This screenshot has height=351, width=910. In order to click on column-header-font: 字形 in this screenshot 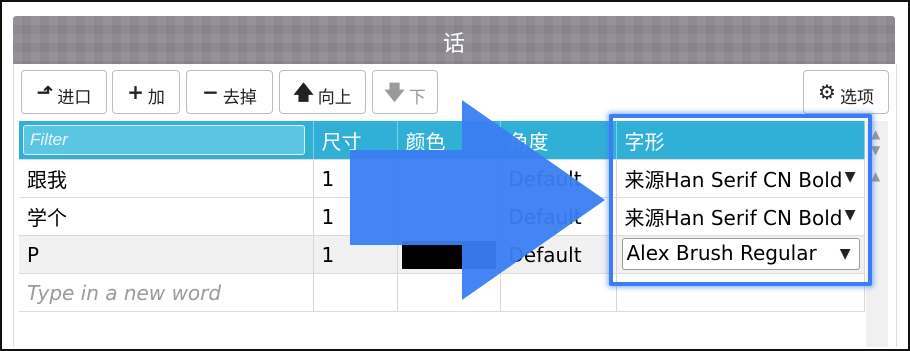, I will do `click(740, 140)`.